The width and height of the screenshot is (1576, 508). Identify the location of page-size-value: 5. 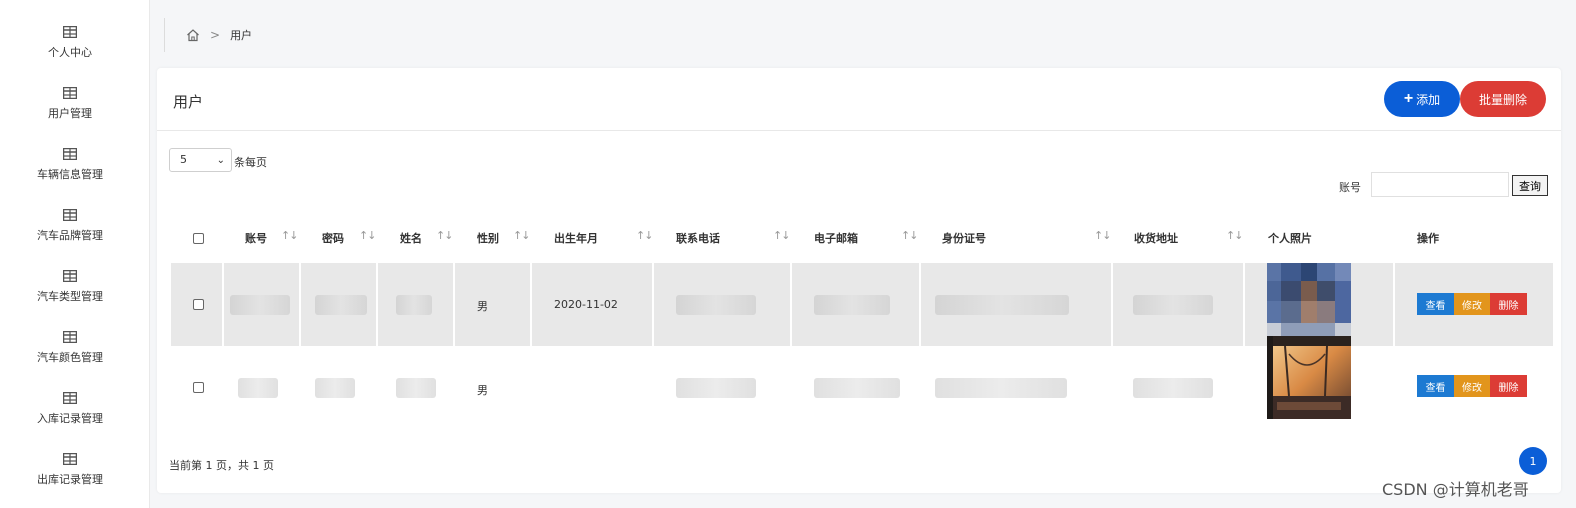
(183, 159).